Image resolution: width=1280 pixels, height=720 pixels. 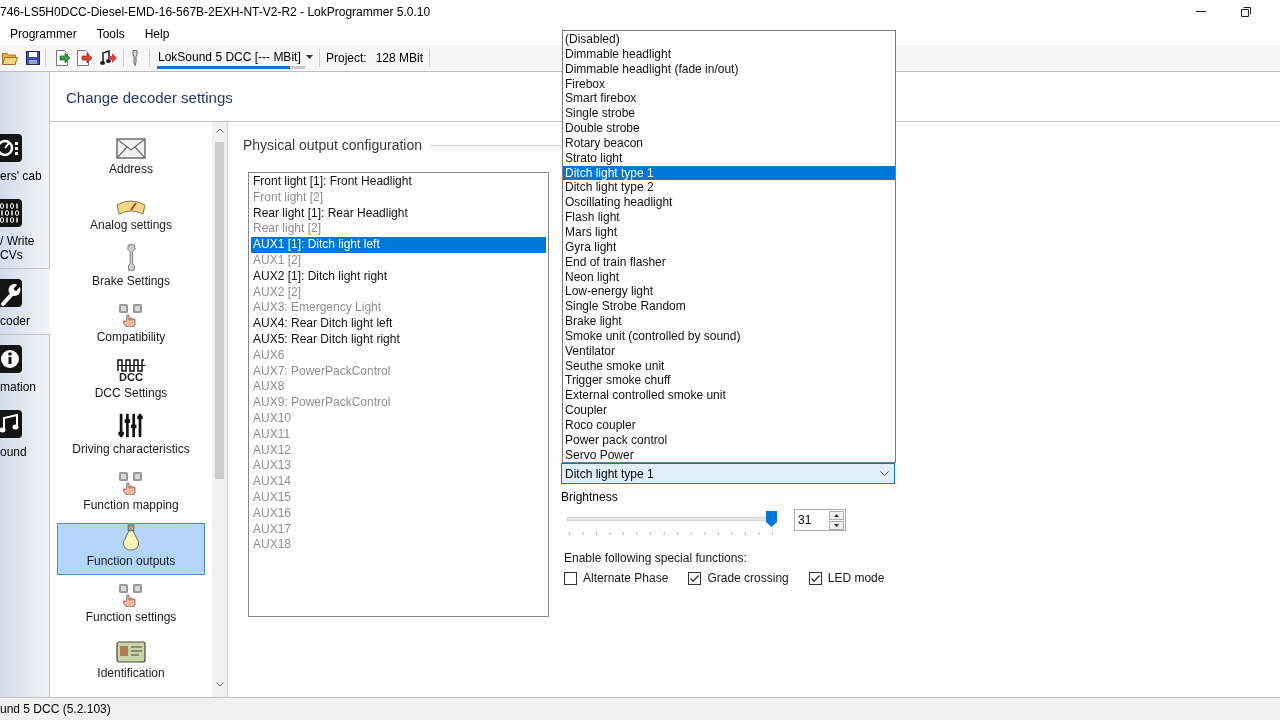 I want to click on project-label: Project:, so click(x=346, y=58).